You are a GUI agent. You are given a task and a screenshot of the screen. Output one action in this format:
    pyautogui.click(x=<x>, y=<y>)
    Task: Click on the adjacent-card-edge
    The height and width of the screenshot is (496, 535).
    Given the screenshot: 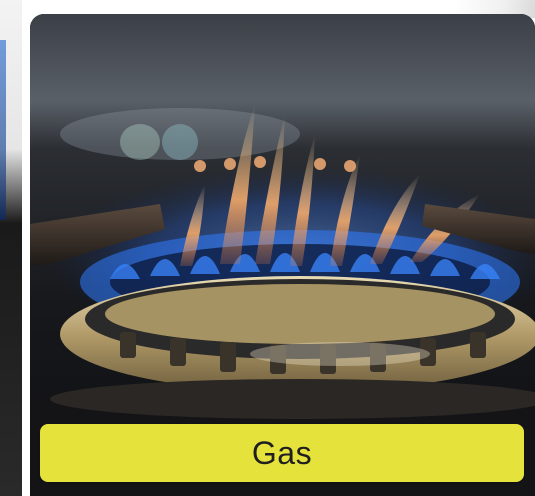 What is the action you would take?
    pyautogui.click(x=11, y=248)
    